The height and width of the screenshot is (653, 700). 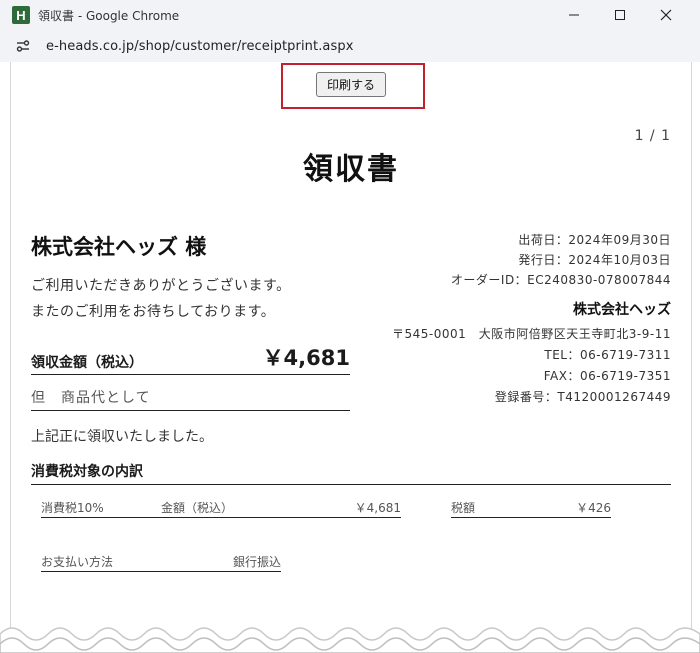 I want to click on document-title: 領収書, so click(x=351, y=169).